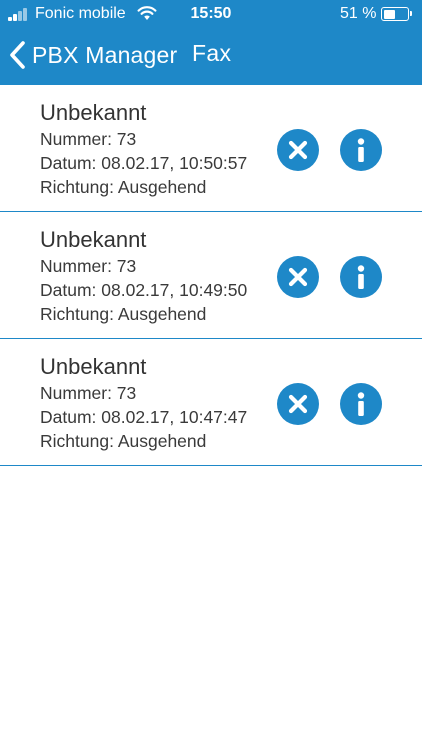  I want to click on status-bar: Fonic mobile 15:50 51 %, so click(211, 14).